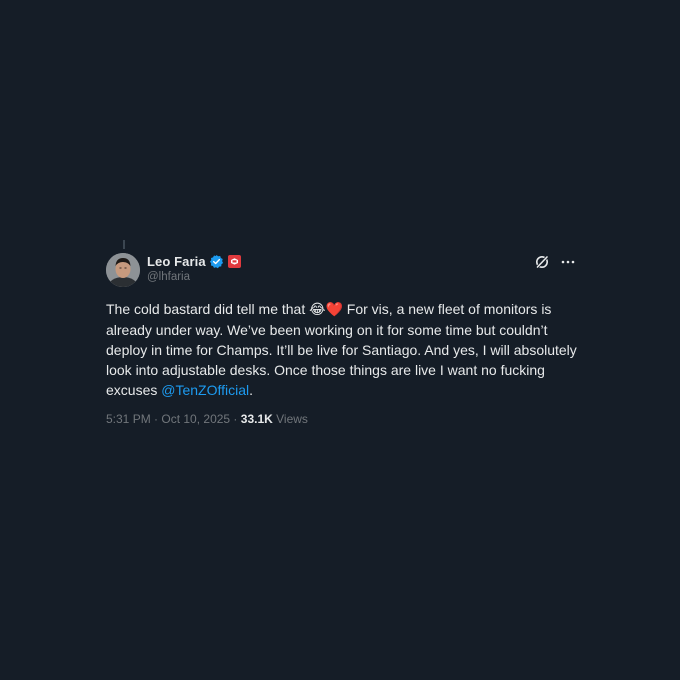 The height and width of the screenshot is (680, 680). What do you see at coordinates (290, 419) in the screenshot?
I see `views-label: Views` at bounding box center [290, 419].